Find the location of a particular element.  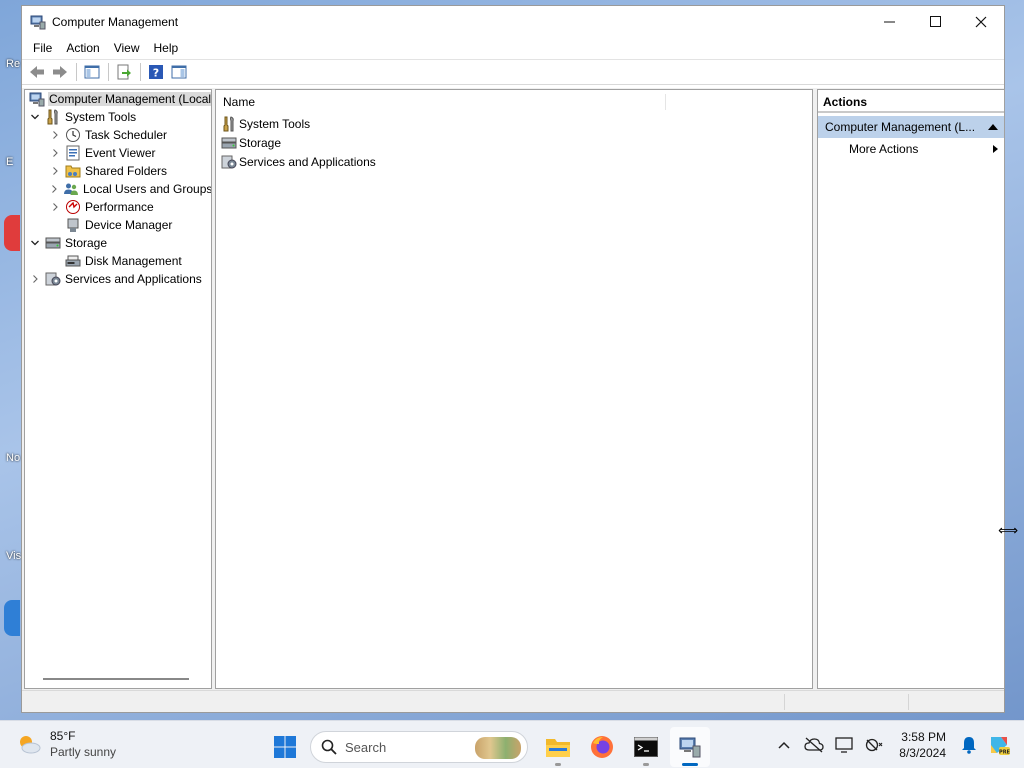

column-header: Name is located at coordinates (514, 102).